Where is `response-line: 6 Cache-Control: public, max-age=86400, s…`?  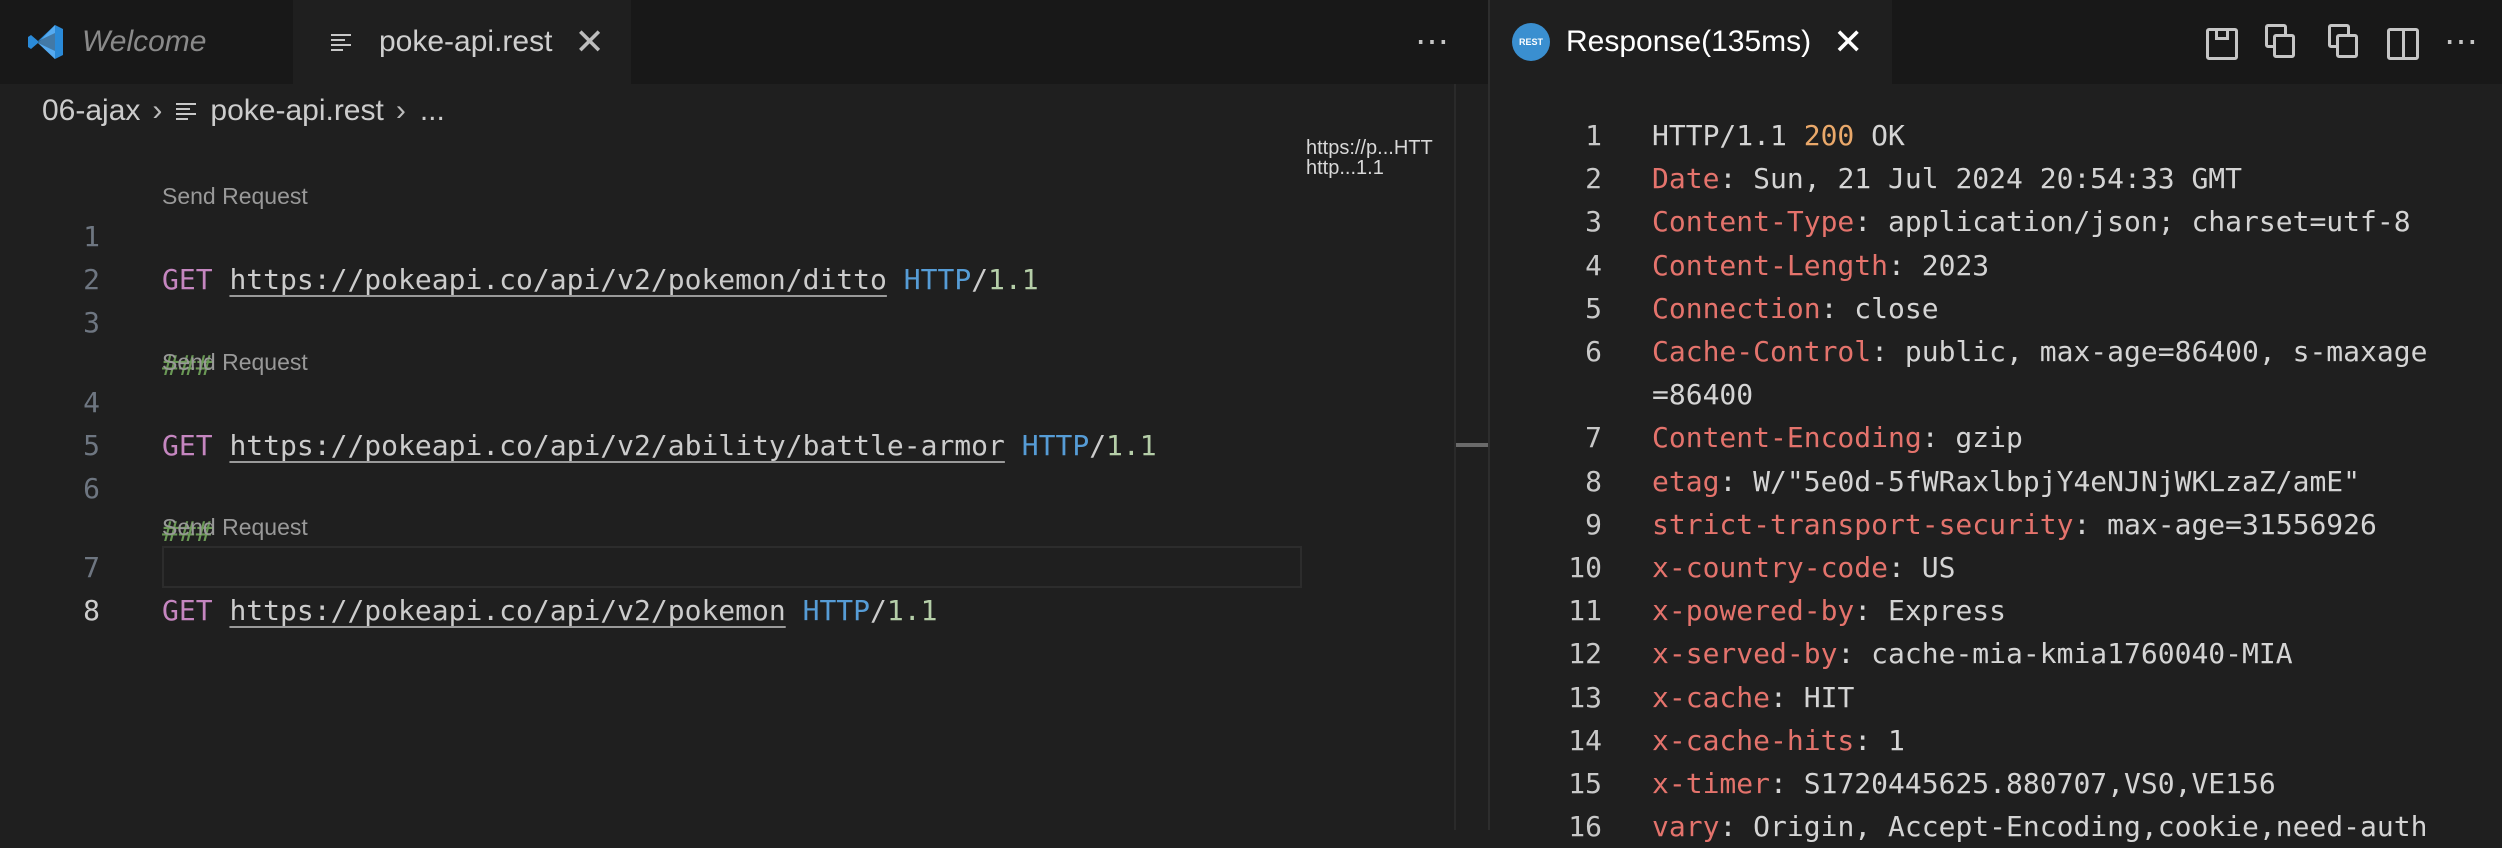
response-line: 6 Cache-Control: public, max-age=86400, s… is located at coordinates (1996, 351).